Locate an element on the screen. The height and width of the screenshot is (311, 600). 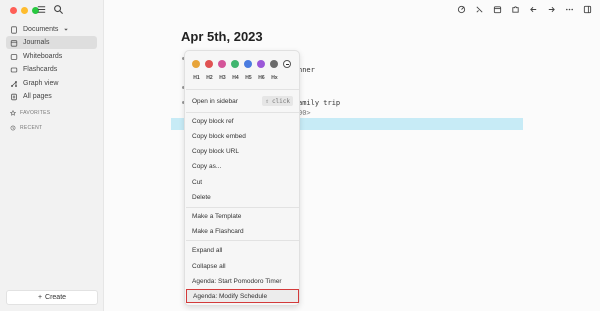
clock-icon is located at coordinates (13, 128).